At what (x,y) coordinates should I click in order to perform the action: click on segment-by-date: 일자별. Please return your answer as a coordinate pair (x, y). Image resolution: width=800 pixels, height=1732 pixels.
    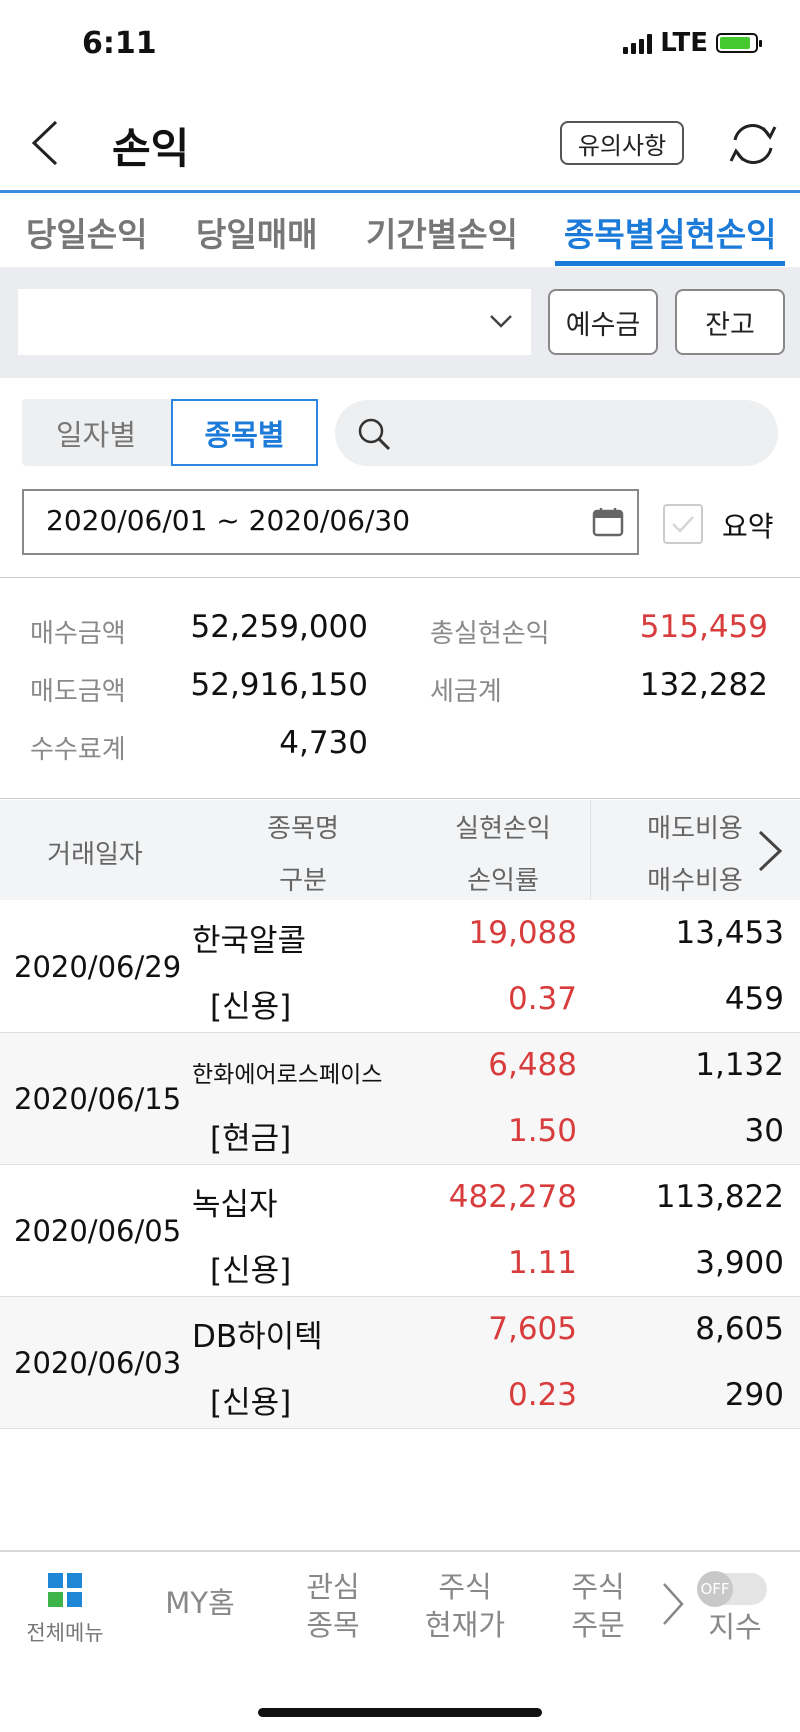
    Looking at the image, I should click on (96, 432).